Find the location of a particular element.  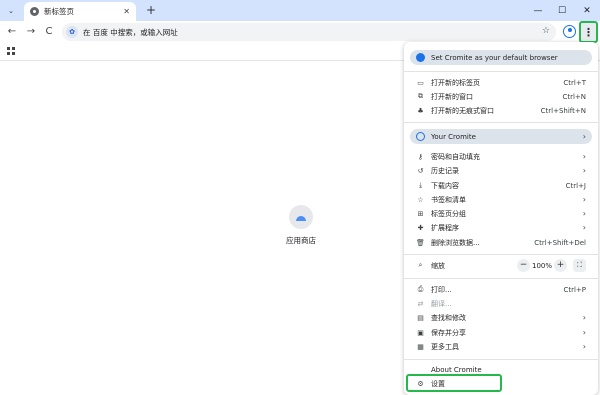

shortcut-label: 应用商店 is located at coordinates (301, 240).